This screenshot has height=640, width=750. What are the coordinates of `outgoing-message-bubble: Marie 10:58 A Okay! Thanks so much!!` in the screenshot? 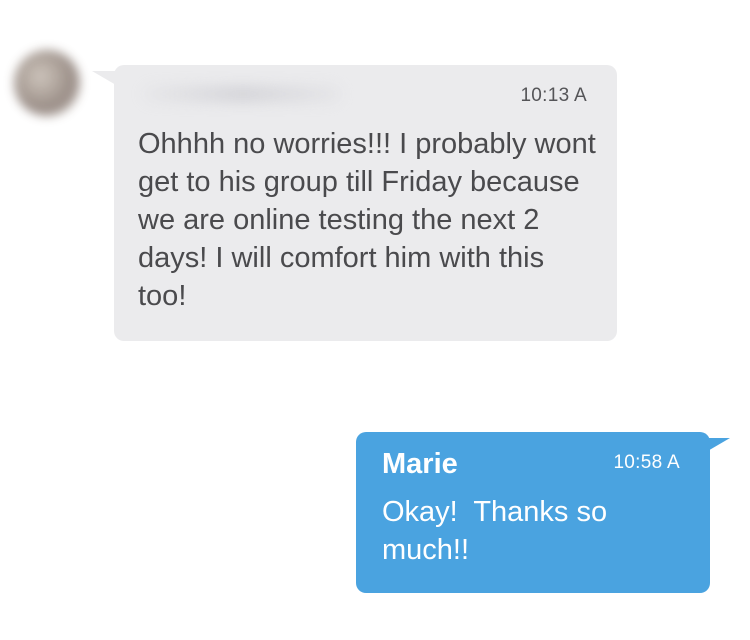 It's located at (543, 512).